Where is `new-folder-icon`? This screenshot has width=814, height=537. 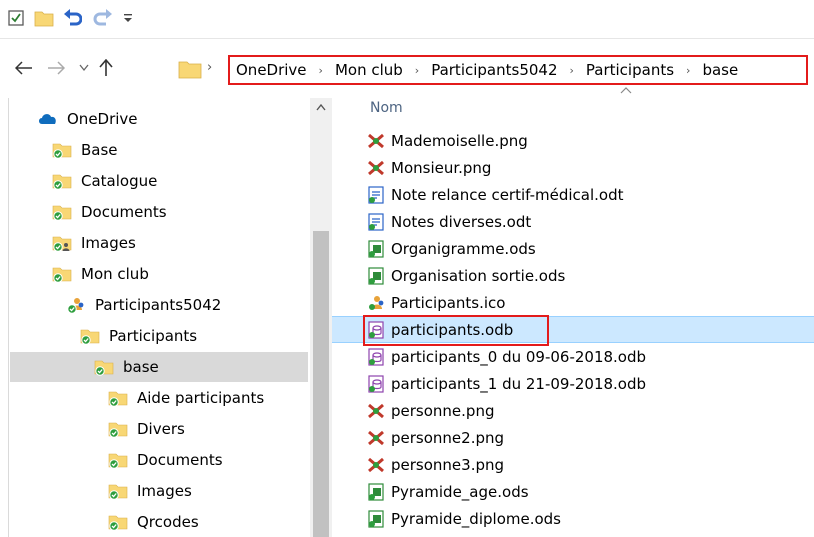 new-folder-icon is located at coordinates (44, 18).